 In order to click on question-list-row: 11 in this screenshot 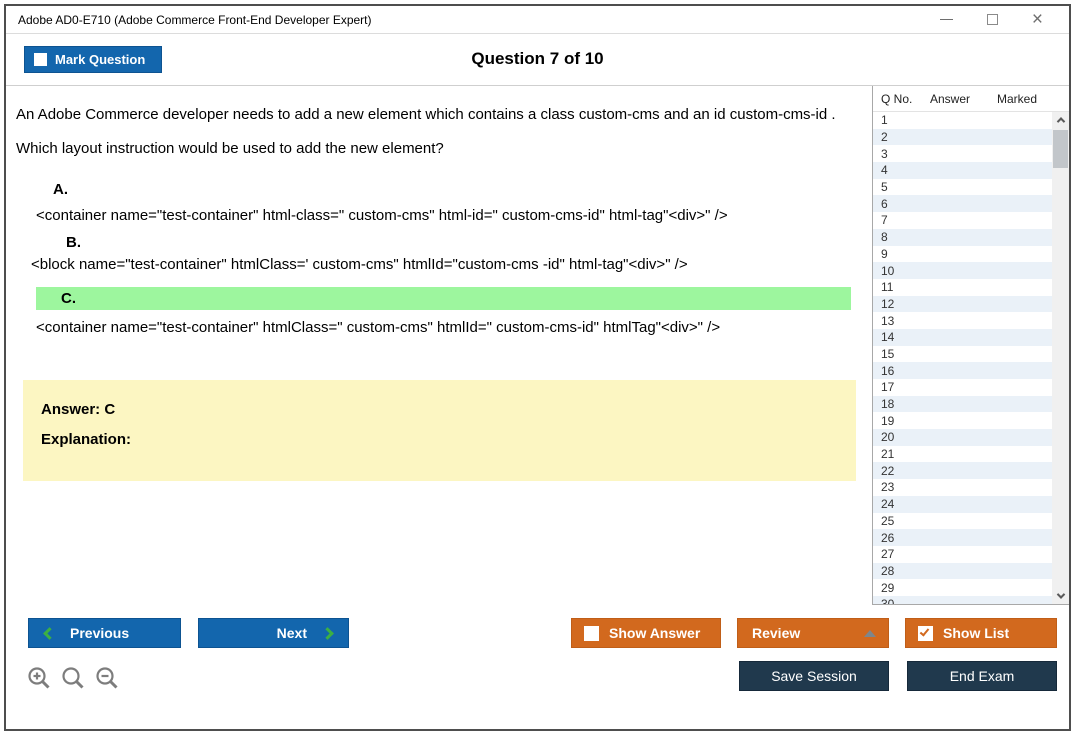, I will do `click(962, 287)`.